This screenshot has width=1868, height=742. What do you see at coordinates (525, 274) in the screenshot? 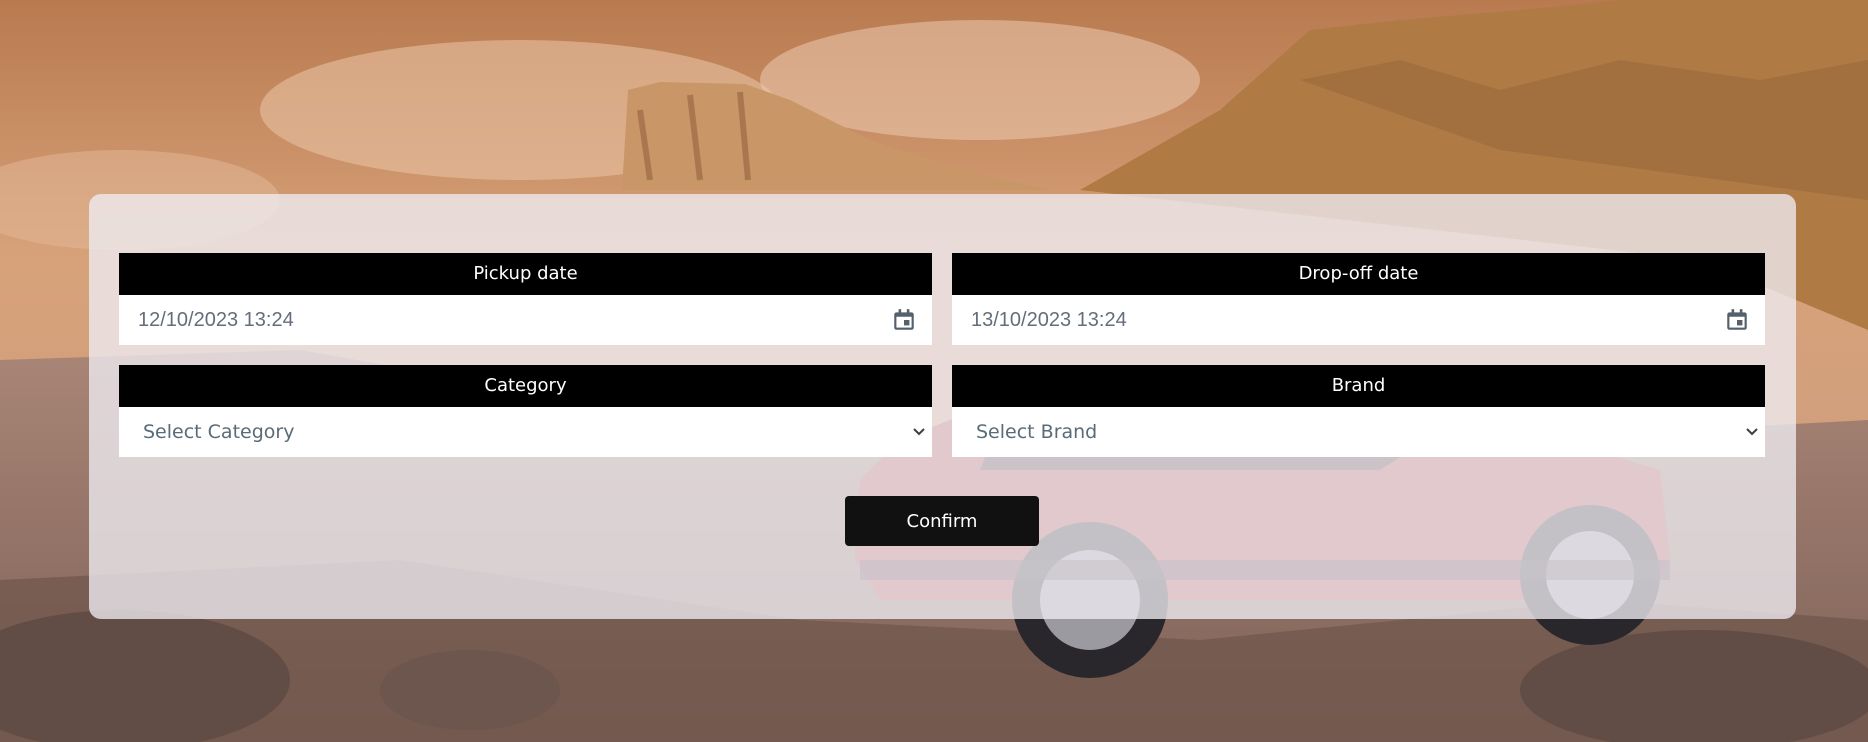
I see `pickup-date-label: Pickup date` at bounding box center [525, 274].